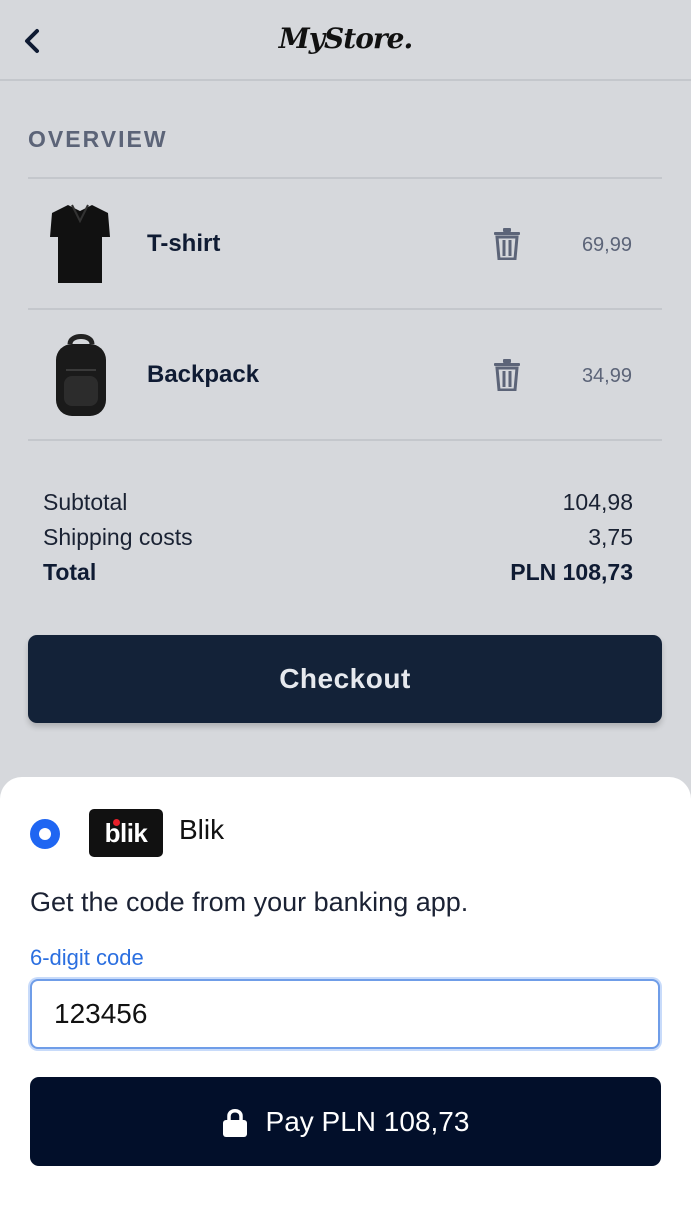 Image resolution: width=691 pixels, height=1230 pixels. What do you see at coordinates (345, 679) in the screenshot?
I see `checkout-button: Checkout` at bounding box center [345, 679].